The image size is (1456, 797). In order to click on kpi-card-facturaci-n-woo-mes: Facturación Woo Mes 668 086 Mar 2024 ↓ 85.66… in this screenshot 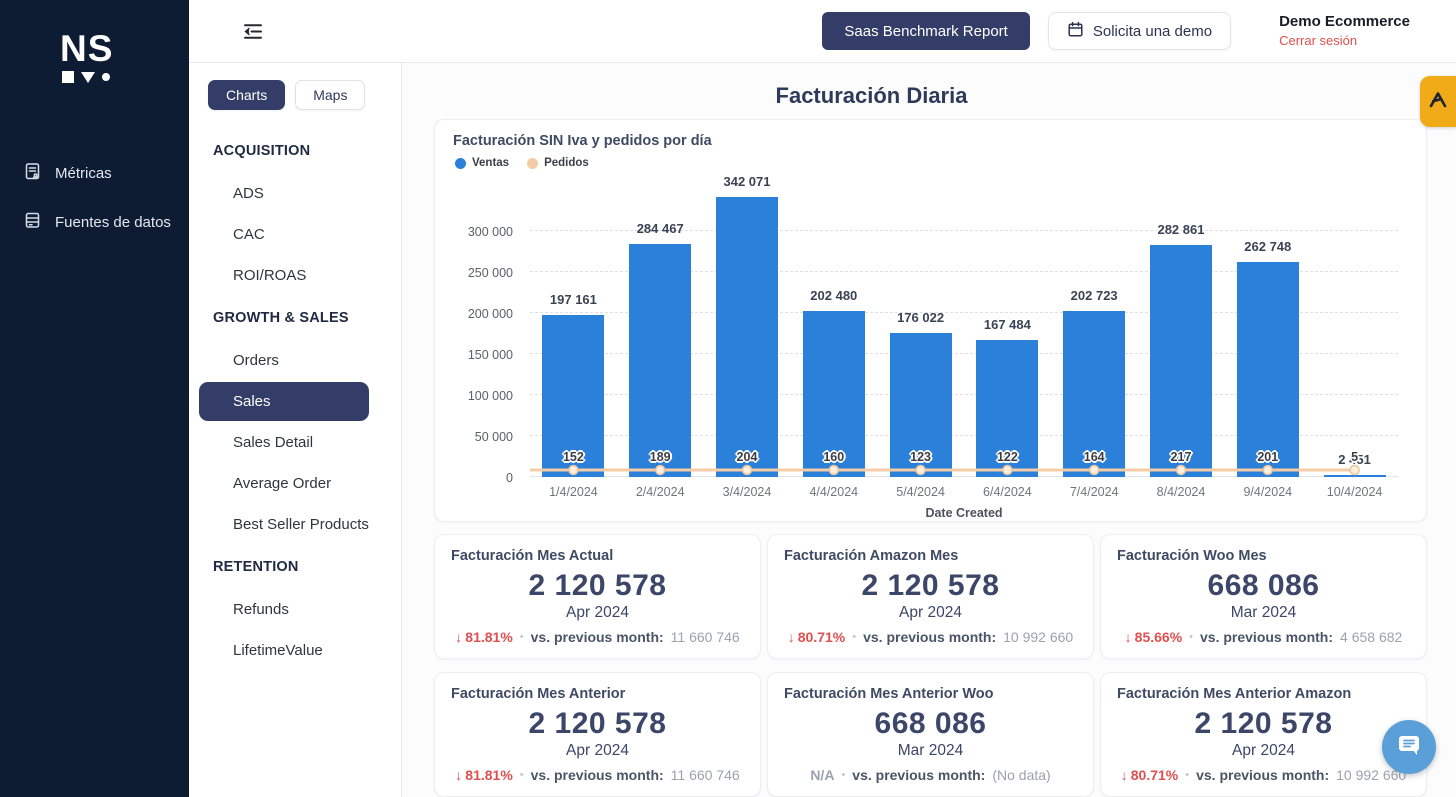, I will do `click(1263, 596)`.